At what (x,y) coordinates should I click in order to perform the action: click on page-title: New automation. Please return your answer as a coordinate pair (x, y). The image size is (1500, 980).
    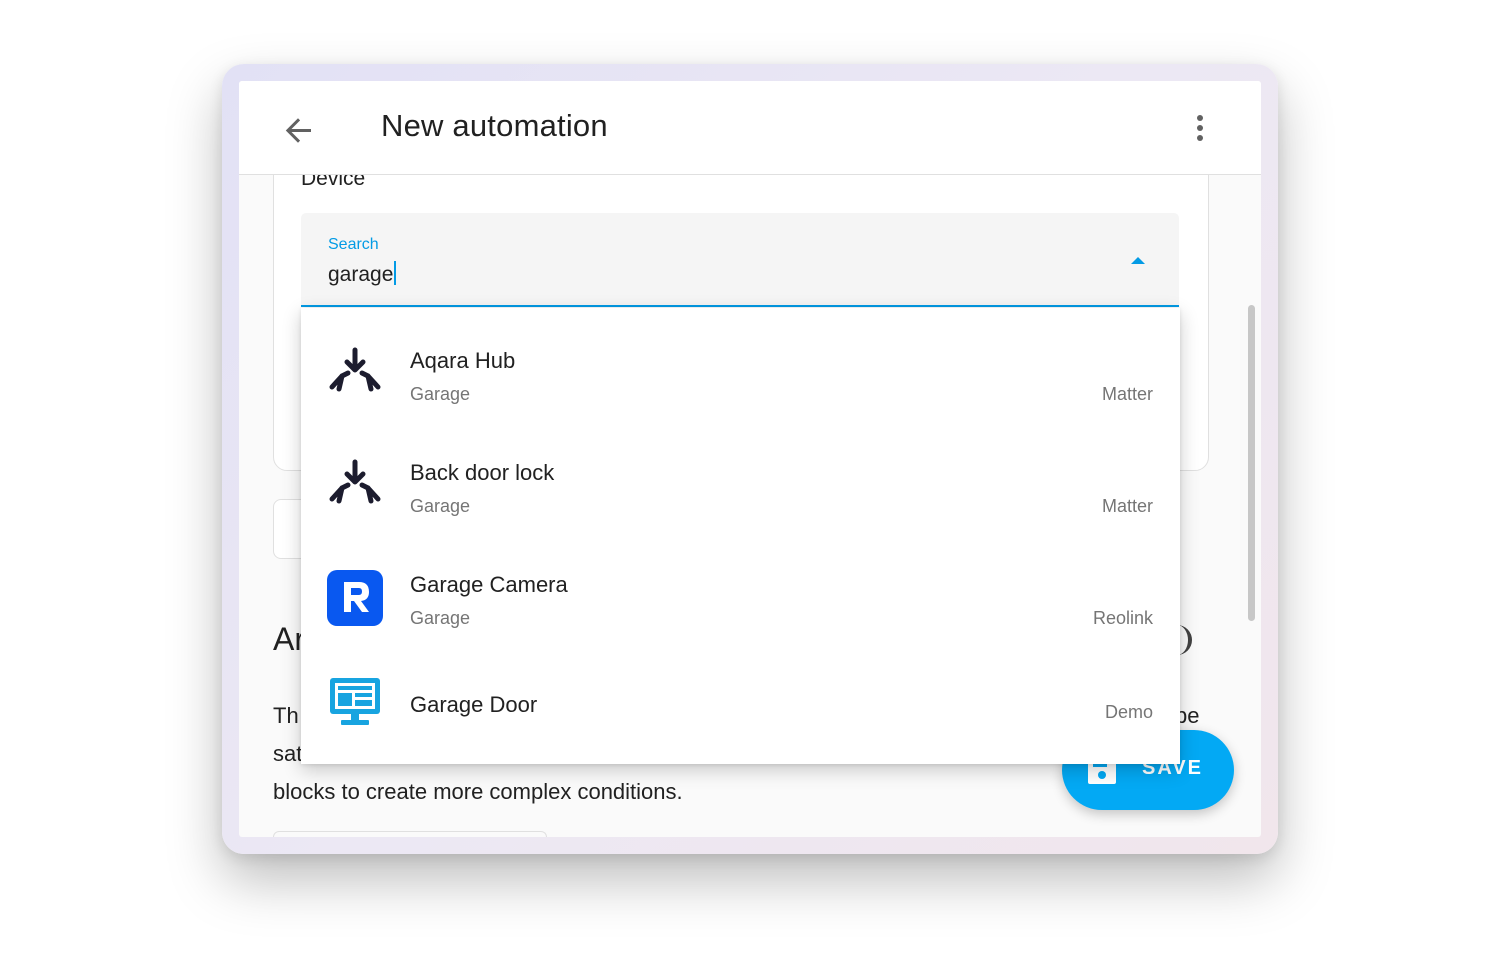
    Looking at the image, I should click on (494, 125).